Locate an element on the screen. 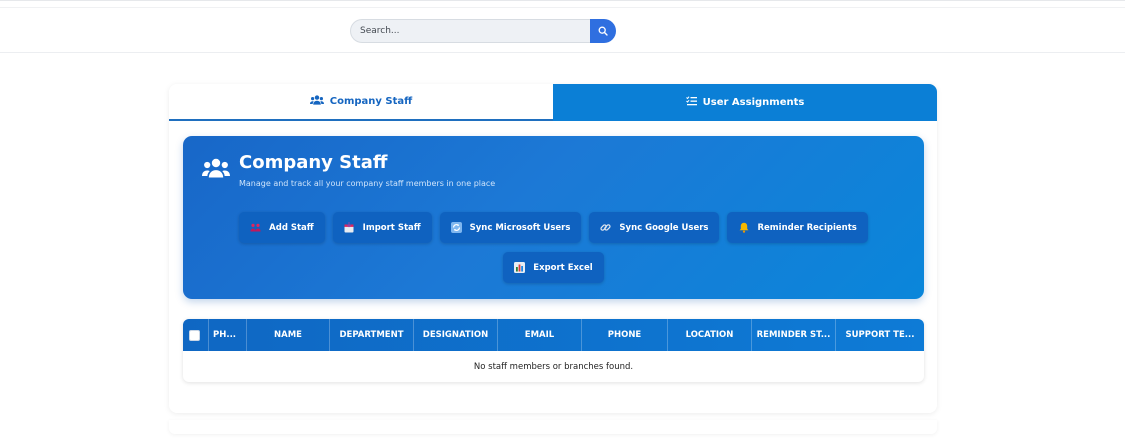  reminder-recipients-button: Reminder Recipients is located at coordinates (797, 227).